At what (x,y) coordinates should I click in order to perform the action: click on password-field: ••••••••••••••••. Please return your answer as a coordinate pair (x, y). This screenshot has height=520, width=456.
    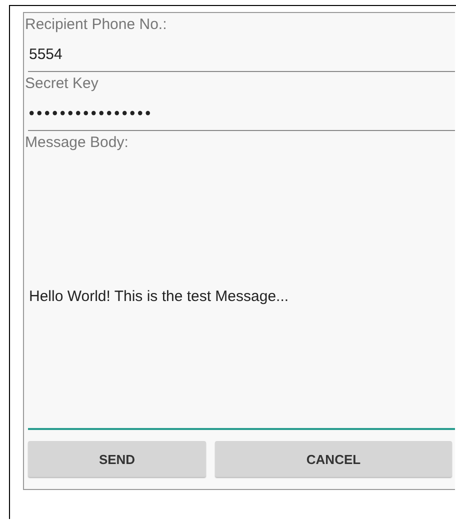
    Looking at the image, I should click on (241, 114).